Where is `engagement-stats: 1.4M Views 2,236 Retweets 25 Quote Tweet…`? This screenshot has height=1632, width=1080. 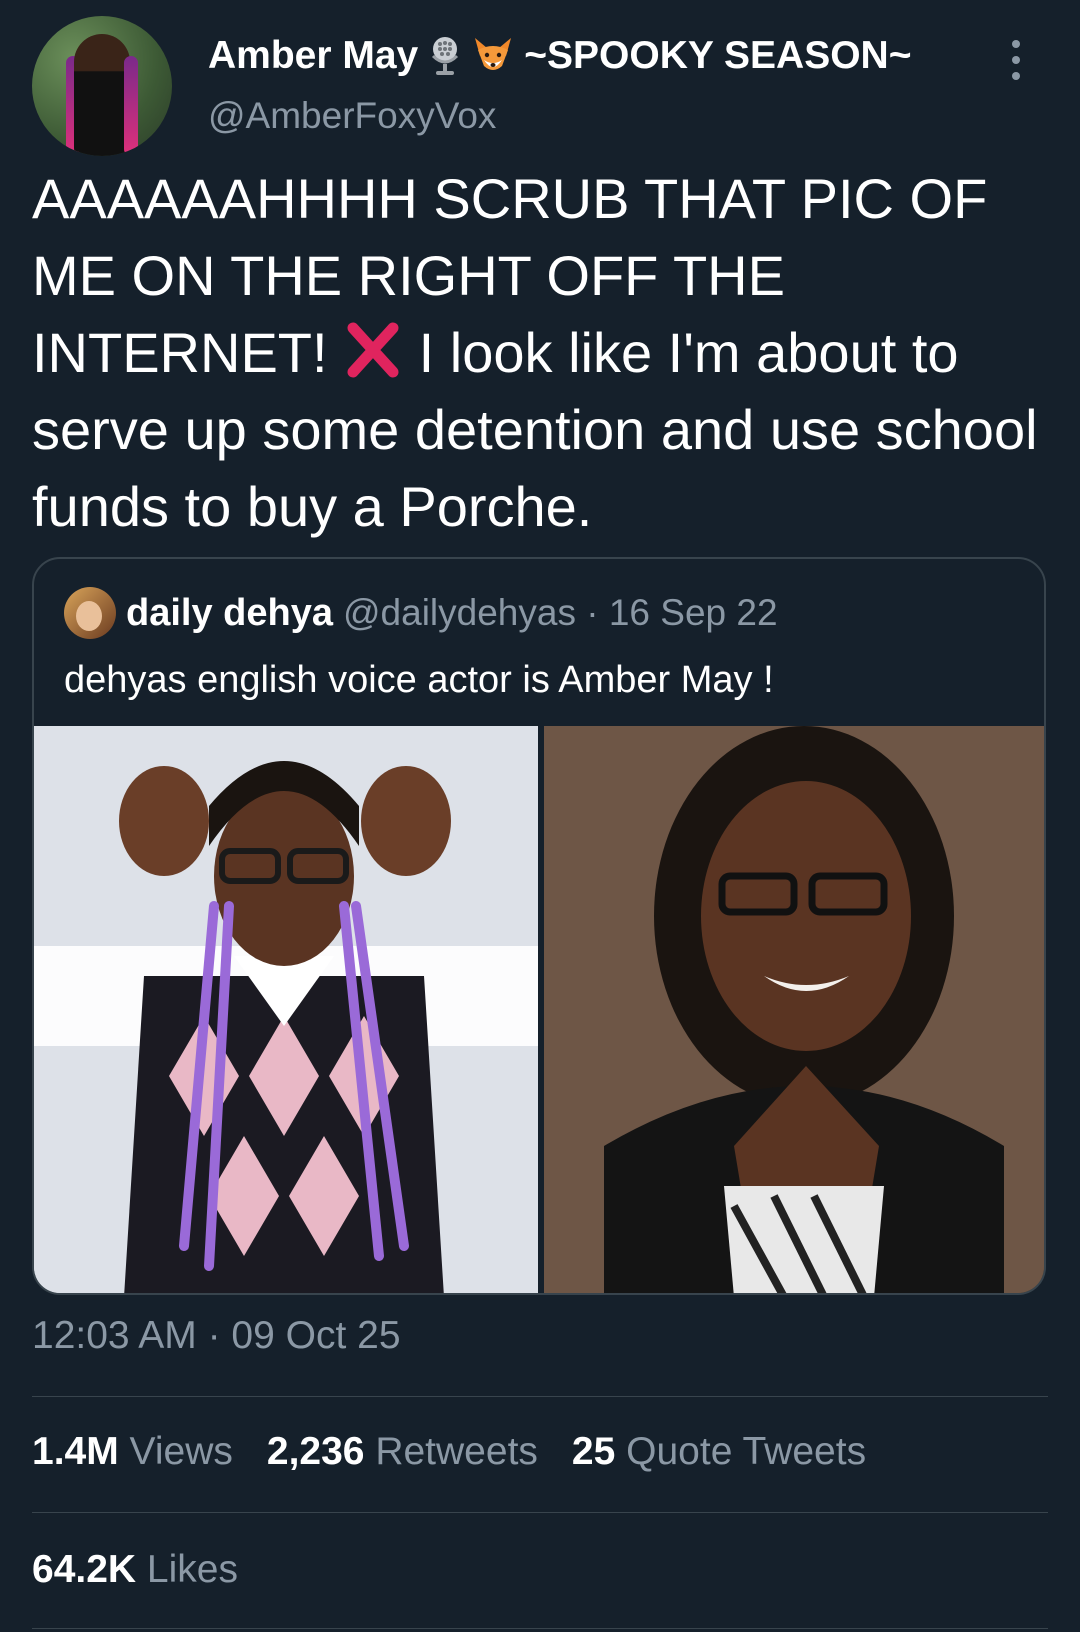
engagement-stats: 1.4M Views 2,236 Retweets 25 Quote Tweet… is located at coordinates (449, 1452).